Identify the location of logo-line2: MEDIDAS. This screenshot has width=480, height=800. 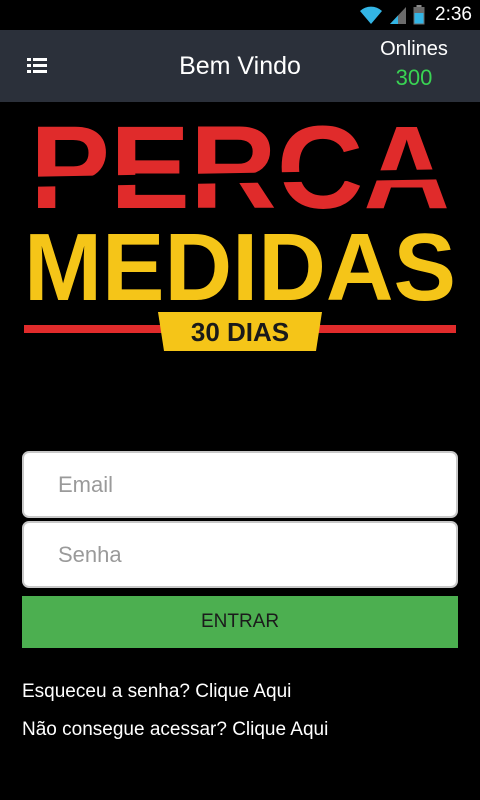
(240, 267).